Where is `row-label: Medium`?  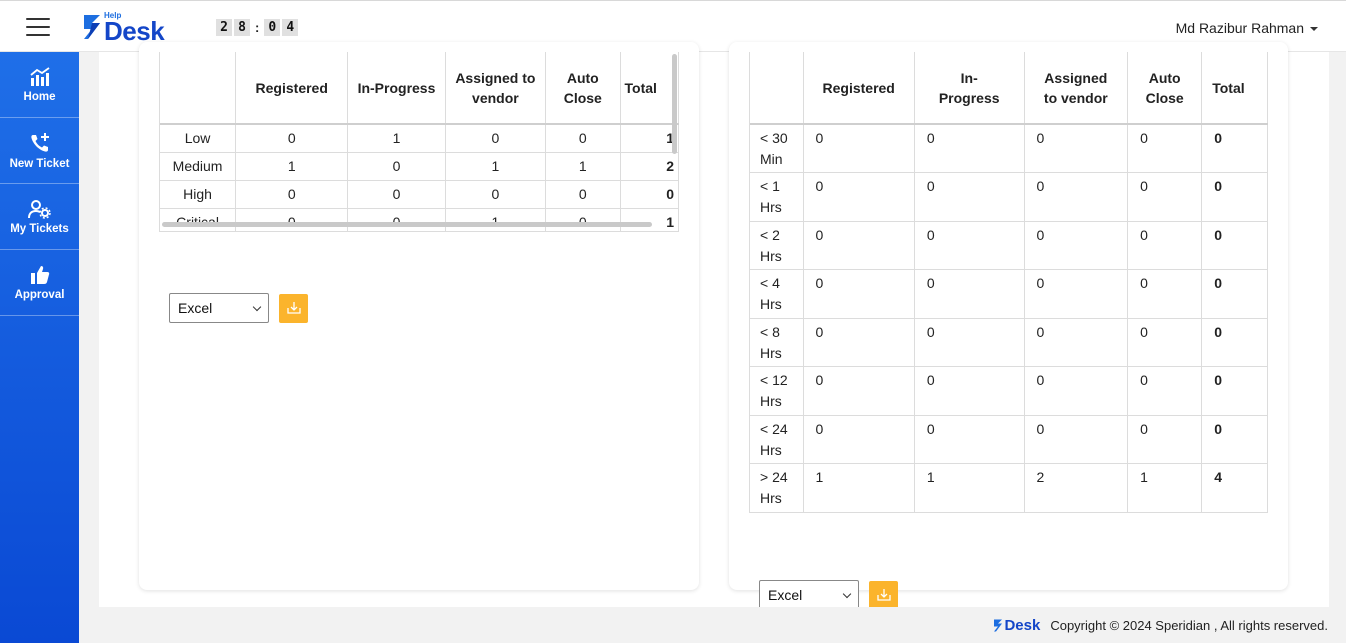
row-label: Medium is located at coordinates (198, 166).